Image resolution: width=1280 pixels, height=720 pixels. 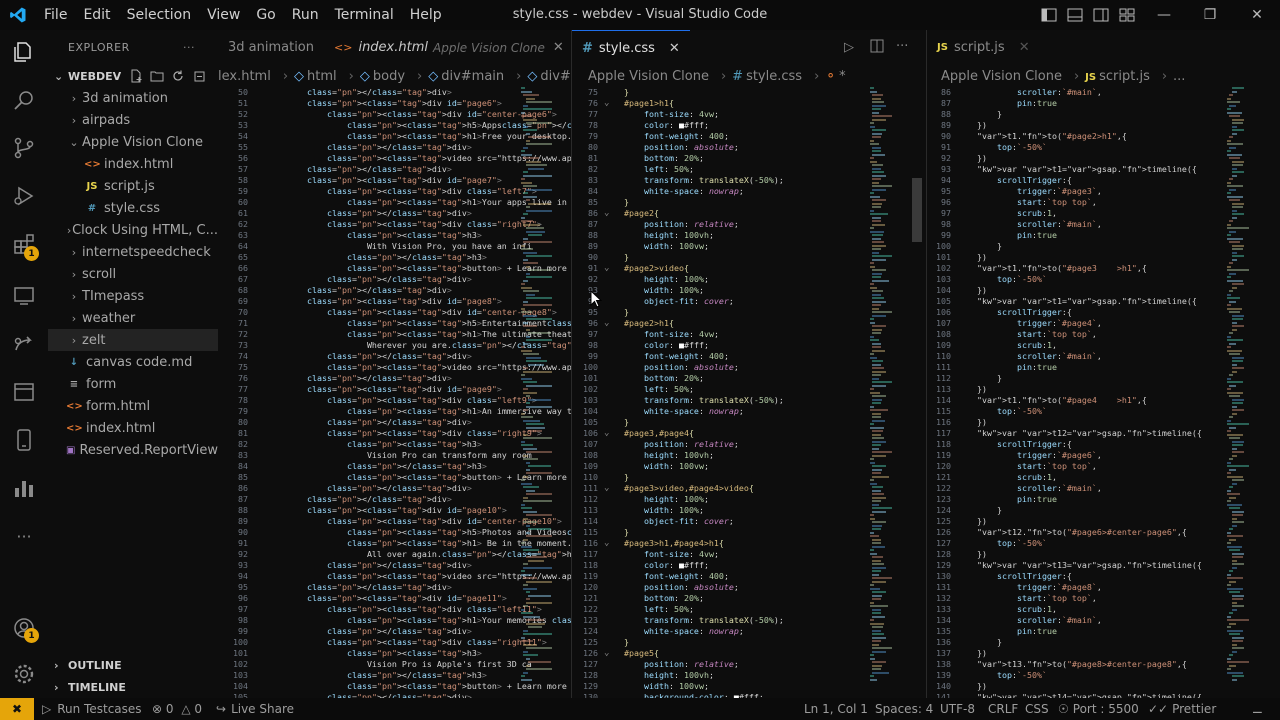 I want to click on extensions-icon: 1, so click(x=24, y=245).